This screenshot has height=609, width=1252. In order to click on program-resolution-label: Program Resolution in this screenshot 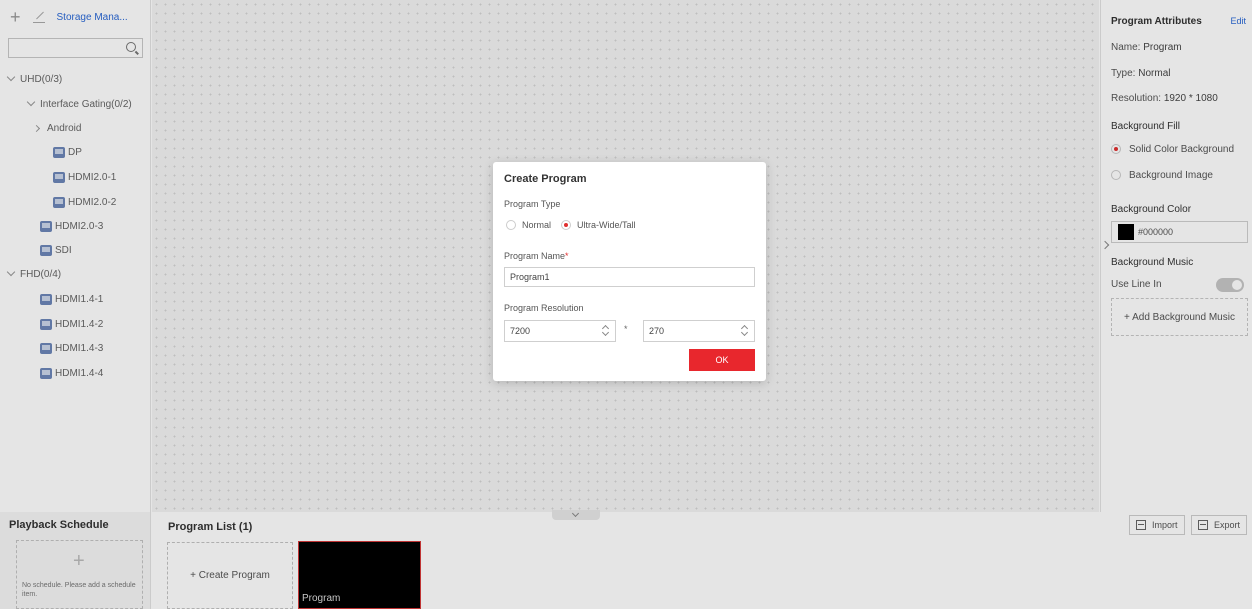, I will do `click(544, 308)`.